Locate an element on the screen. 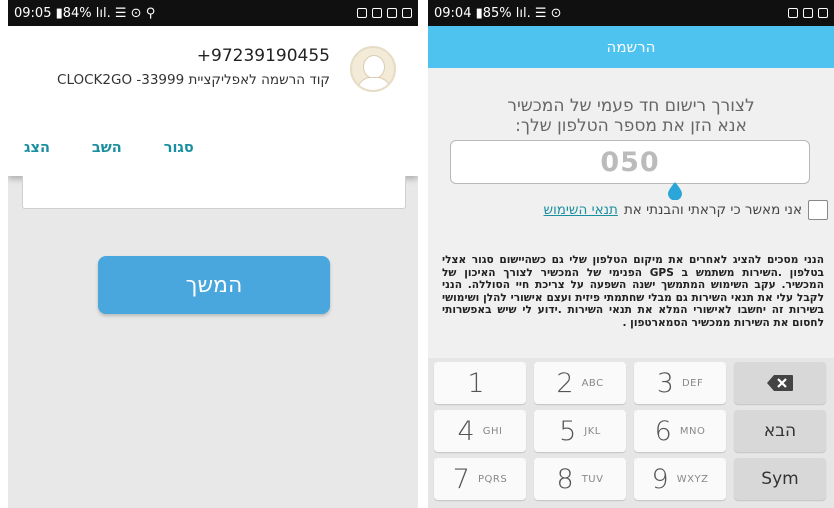 This screenshot has width=834, height=508. key-9: 9 WXYZ is located at coordinates (680, 479).